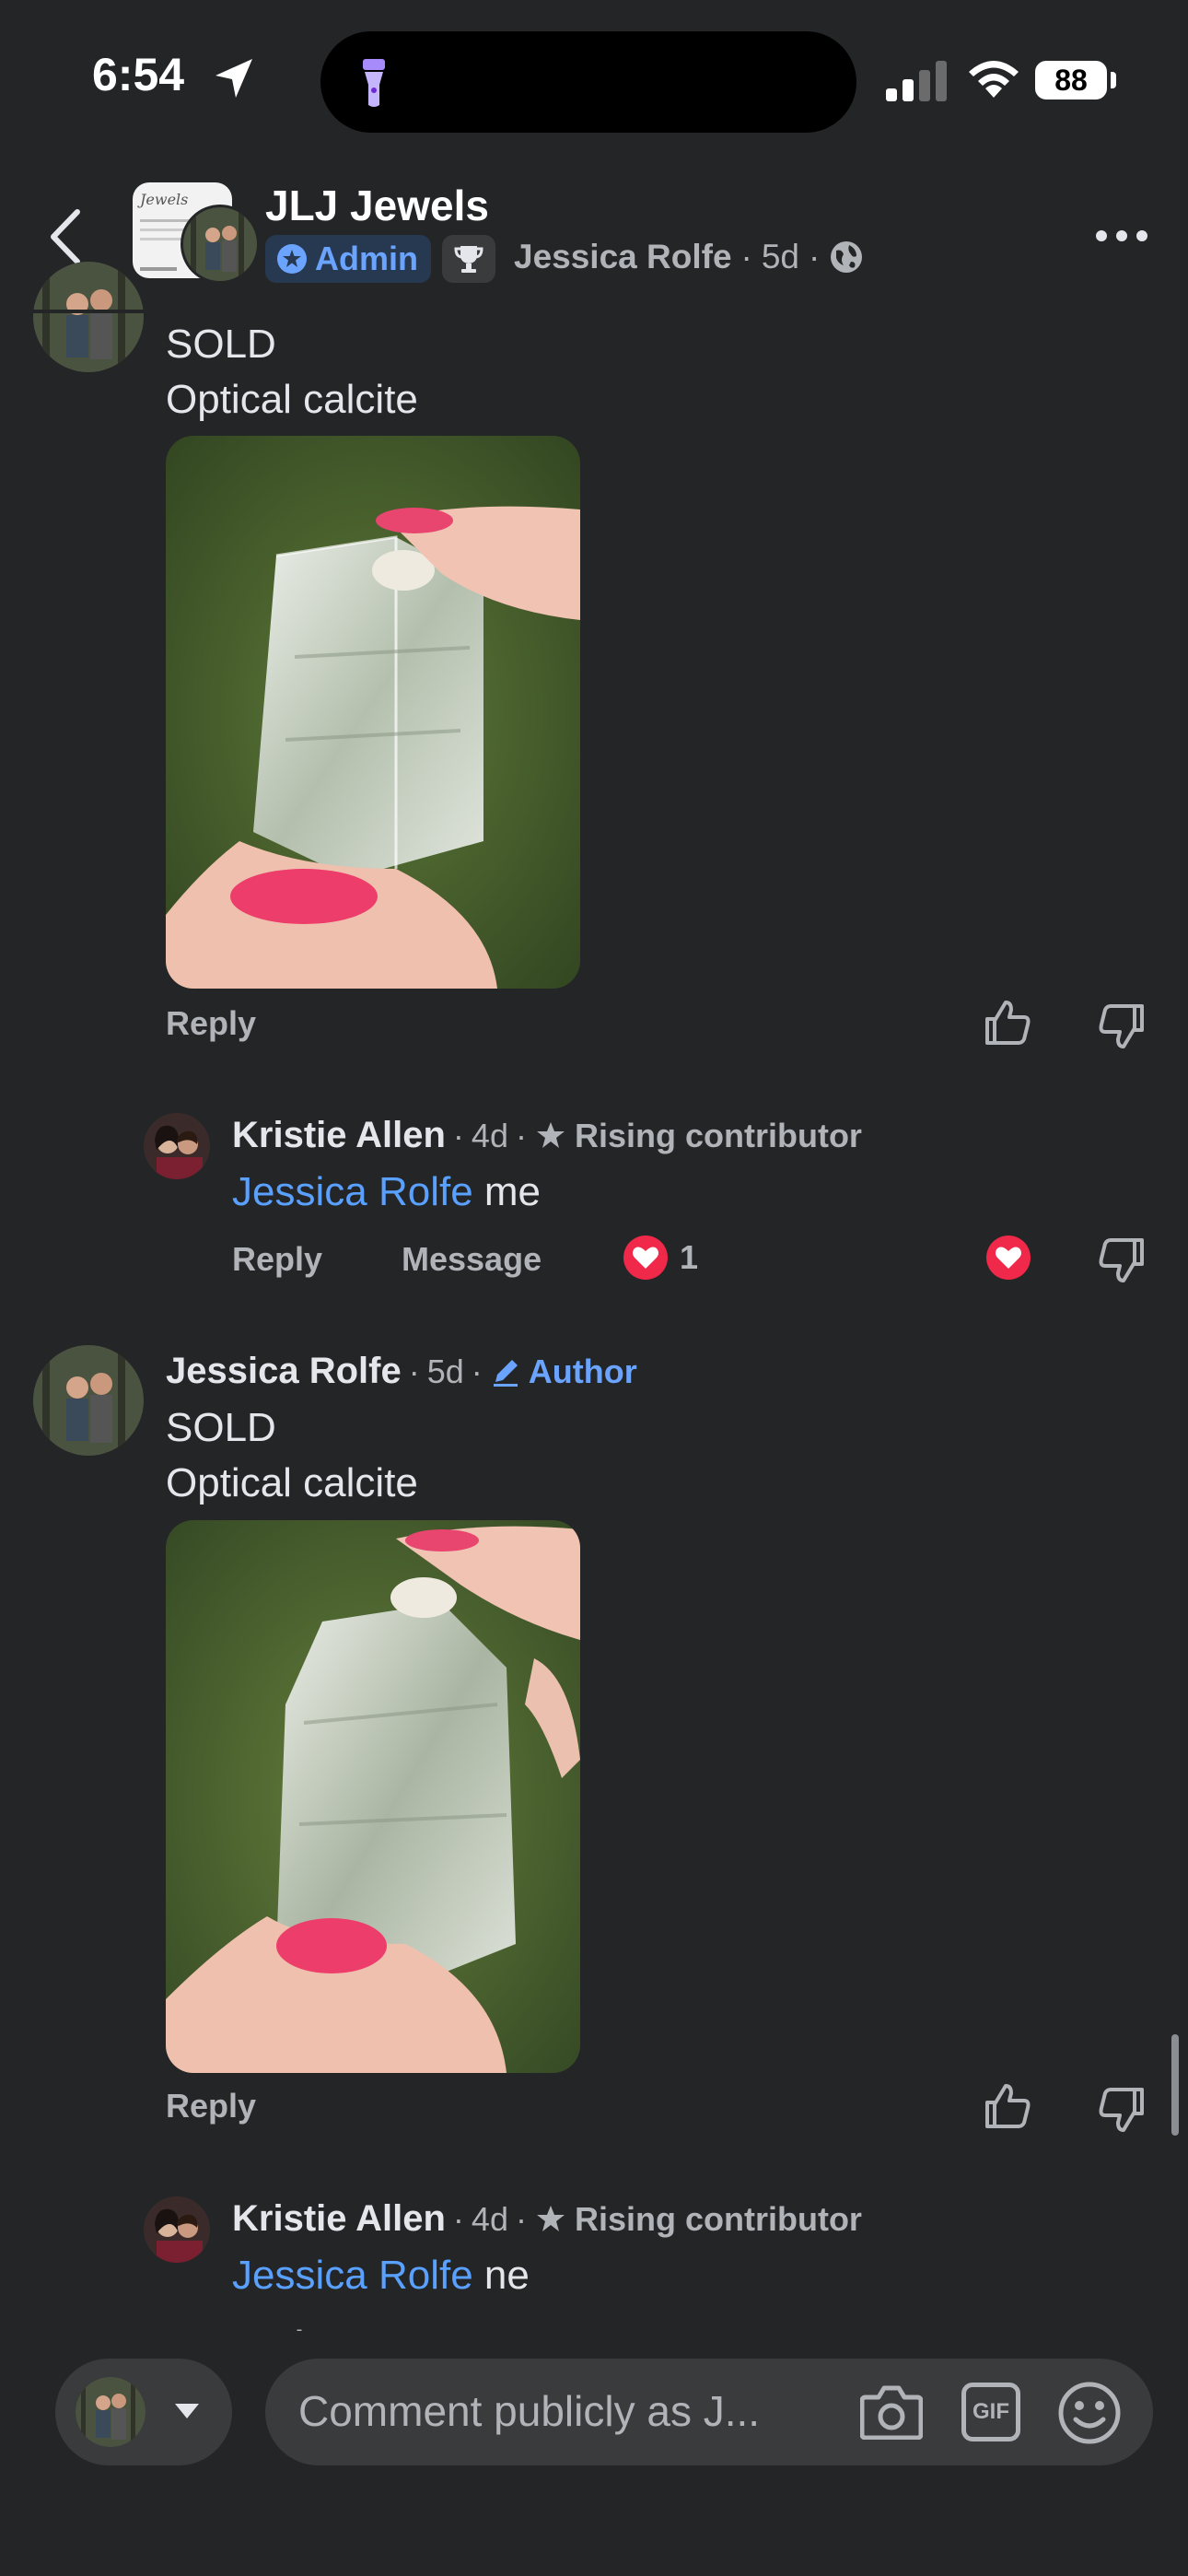  I want to click on flashlight-icon, so click(374, 83).